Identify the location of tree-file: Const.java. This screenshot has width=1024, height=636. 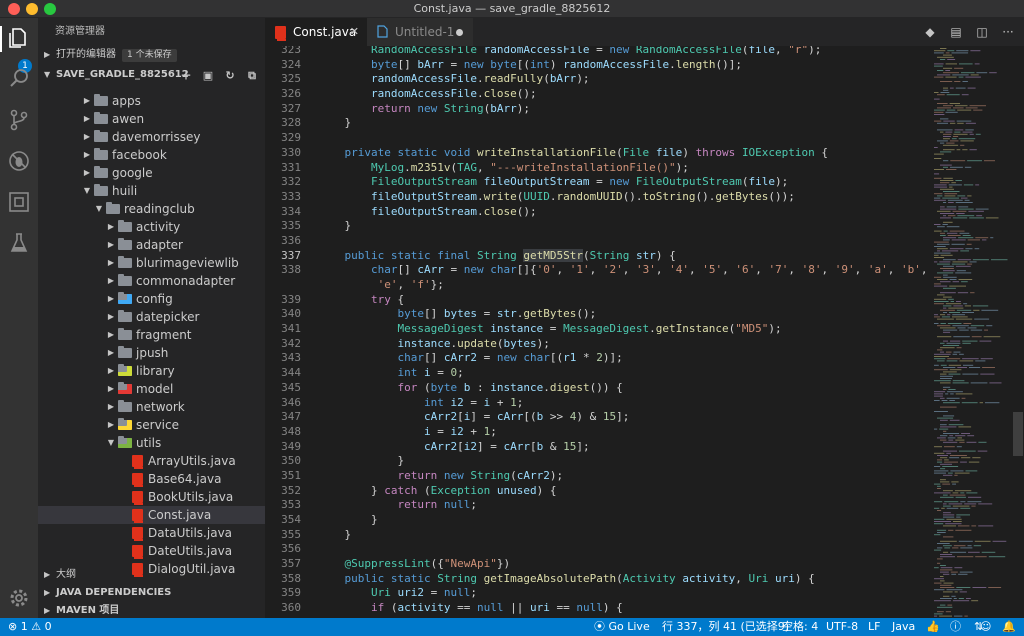
(151, 515).